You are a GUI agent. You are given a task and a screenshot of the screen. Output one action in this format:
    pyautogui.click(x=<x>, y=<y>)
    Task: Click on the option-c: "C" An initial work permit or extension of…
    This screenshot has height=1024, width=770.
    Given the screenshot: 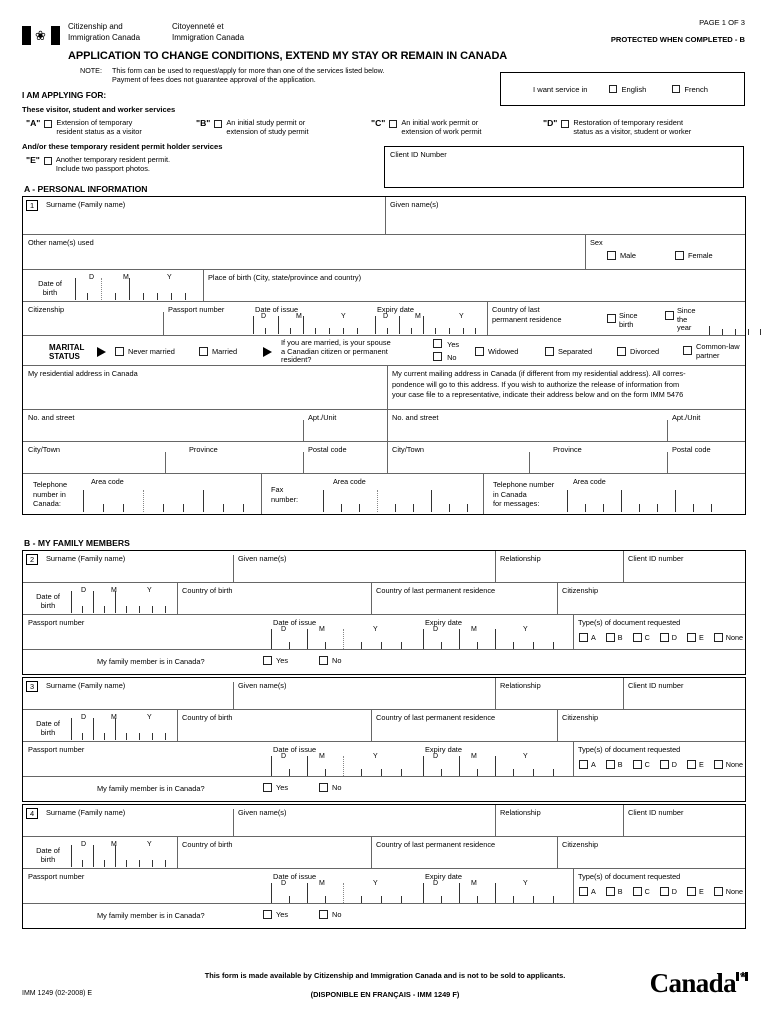 What is the action you would take?
    pyautogui.click(x=426, y=127)
    